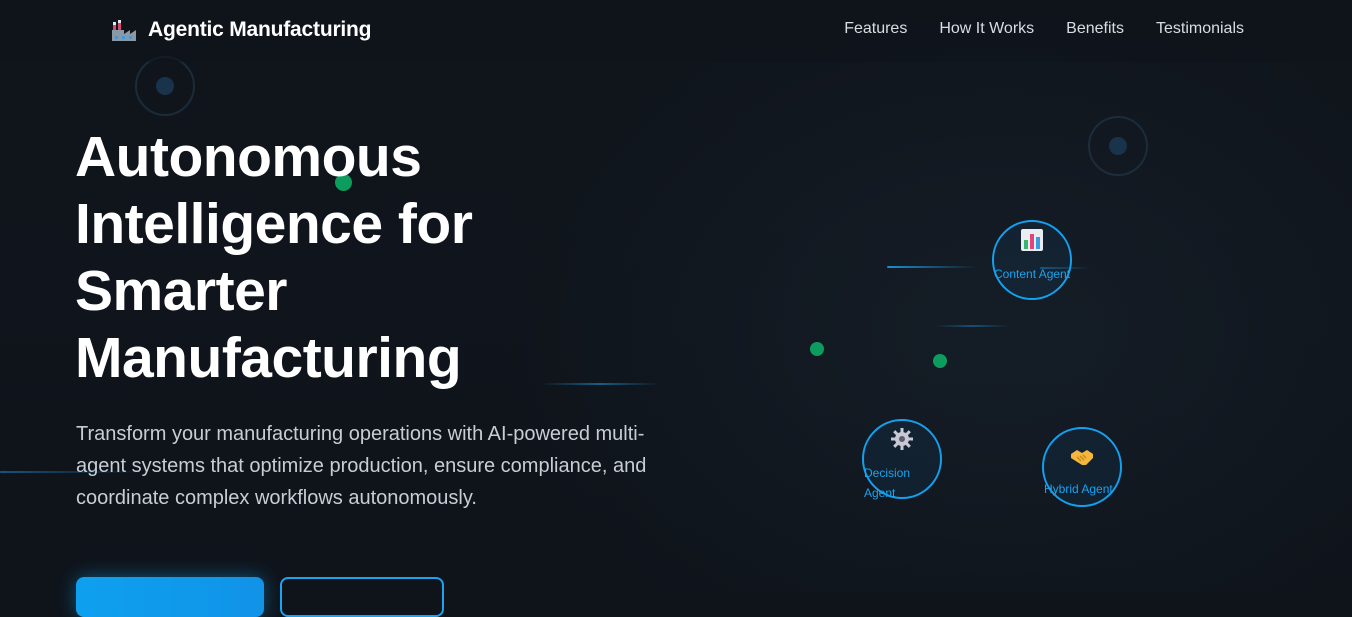  Describe the element at coordinates (1078, 489) in the screenshot. I see `agent-label: Hybrid Agent` at that location.